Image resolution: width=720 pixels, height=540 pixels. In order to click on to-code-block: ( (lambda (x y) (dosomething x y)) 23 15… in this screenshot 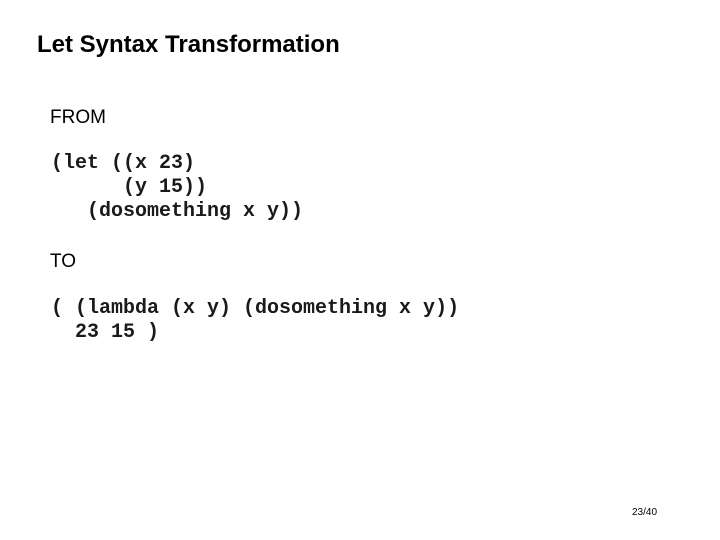, I will do `click(255, 321)`.